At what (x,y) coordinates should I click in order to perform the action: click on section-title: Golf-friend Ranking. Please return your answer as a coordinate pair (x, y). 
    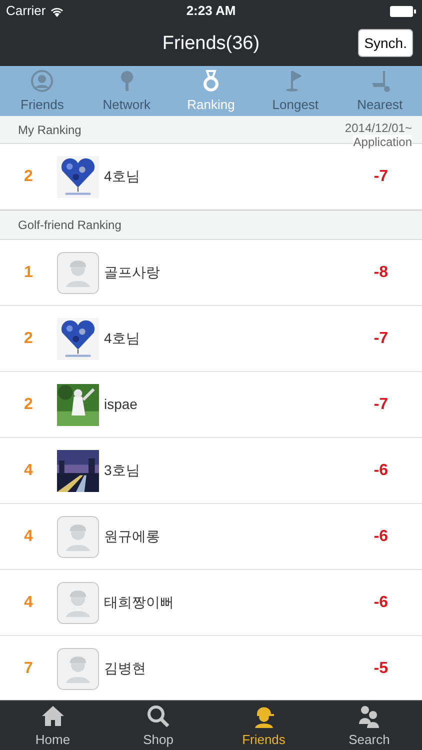
    Looking at the image, I should click on (70, 225).